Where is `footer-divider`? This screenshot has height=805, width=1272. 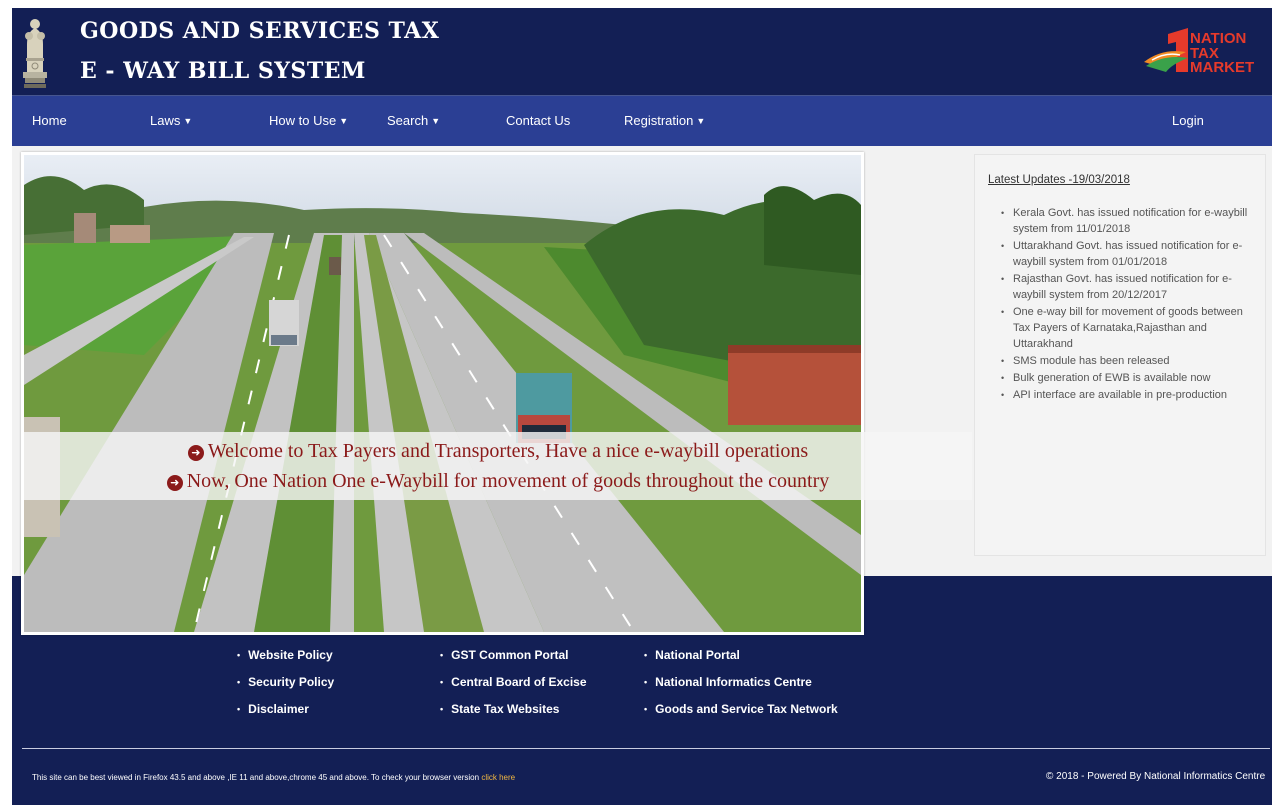
footer-divider is located at coordinates (646, 748).